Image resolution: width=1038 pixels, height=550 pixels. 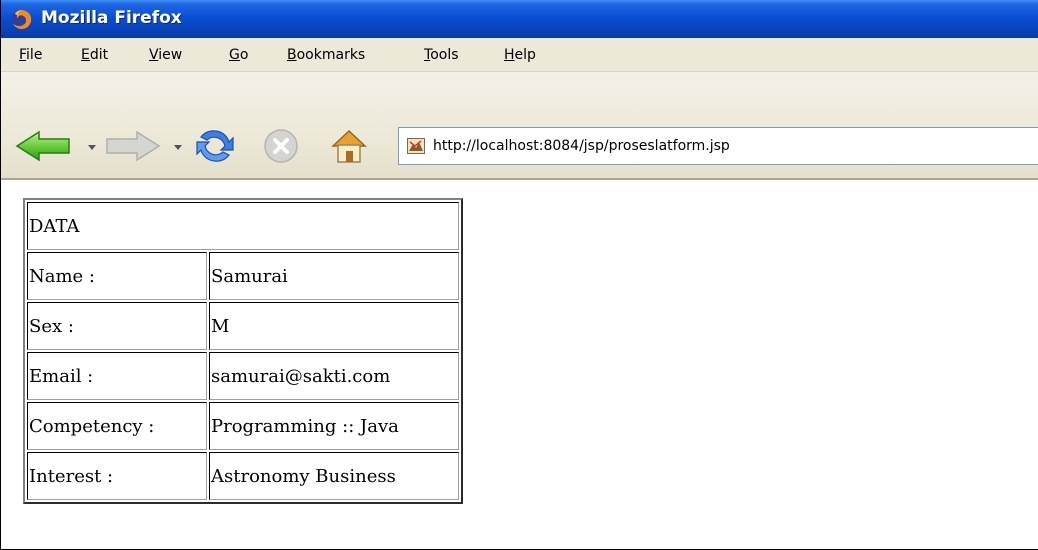 What do you see at coordinates (21, 19) in the screenshot?
I see `firefox-logo-icon` at bounding box center [21, 19].